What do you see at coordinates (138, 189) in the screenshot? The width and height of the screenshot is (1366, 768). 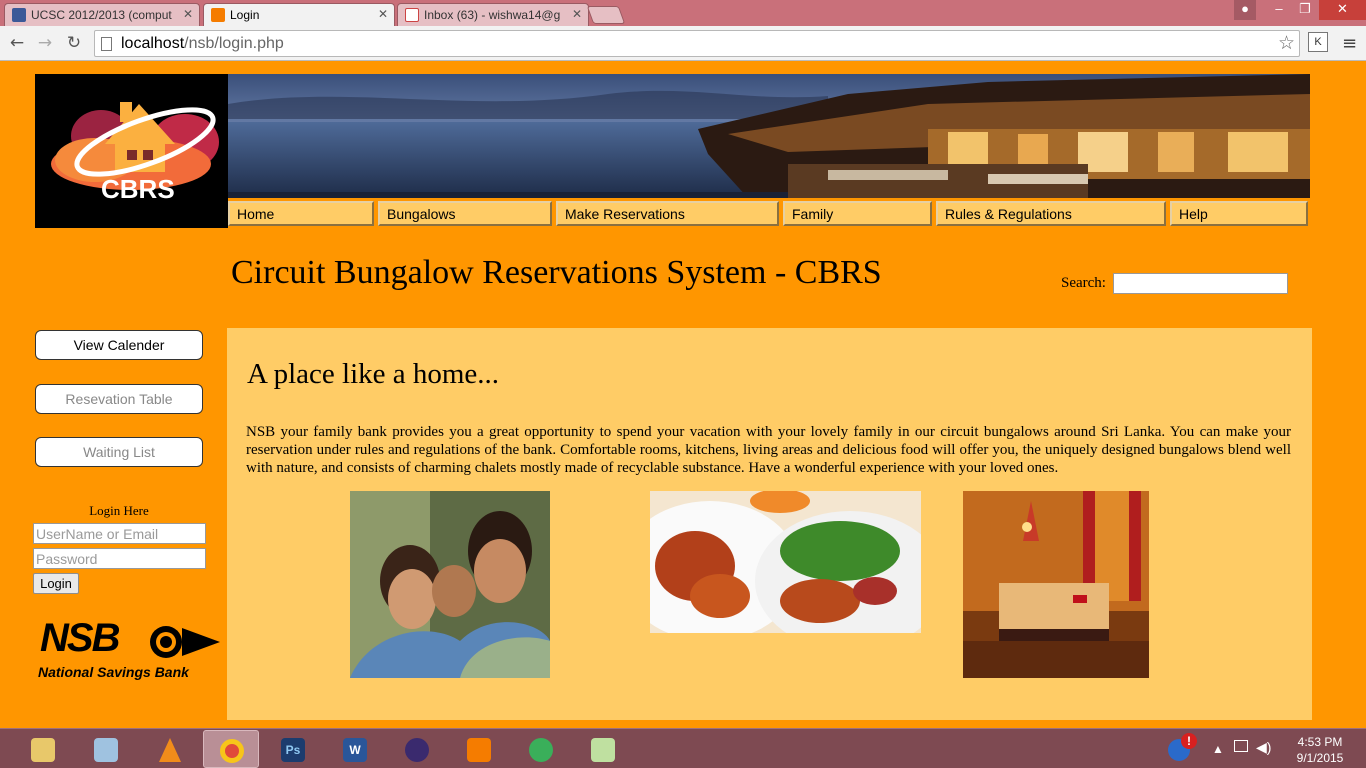 I see `logo-text: CBRS` at bounding box center [138, 189].